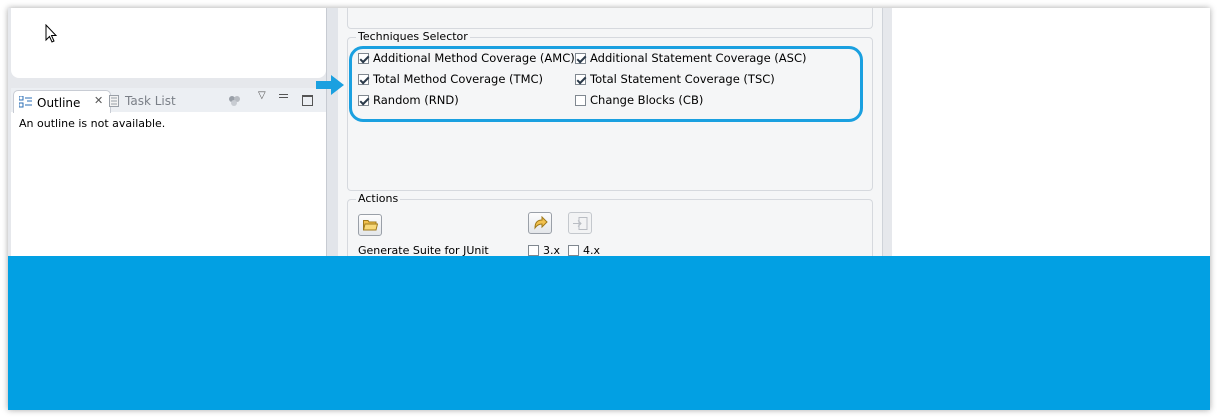 This screenshot has height=417, width=1217. I want to click on outline-message: An outline is not available., so click(92, 123).